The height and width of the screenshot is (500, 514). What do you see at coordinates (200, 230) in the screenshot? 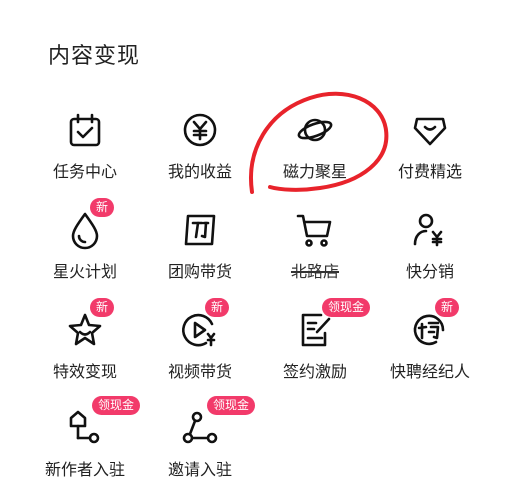
I see `group-buy-icon` at bounding box center [200, 230].